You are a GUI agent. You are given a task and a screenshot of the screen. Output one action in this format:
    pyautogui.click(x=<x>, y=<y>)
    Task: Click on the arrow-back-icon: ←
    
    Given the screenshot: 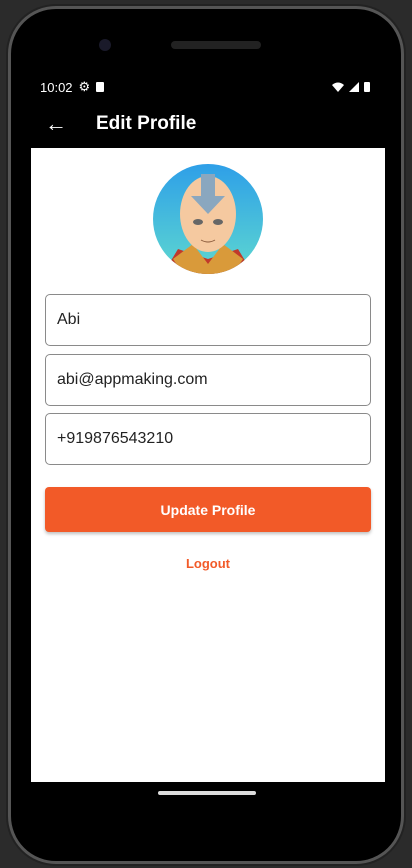 What is the action you would take?
    pyautogui.click(x=56, y=124)
    